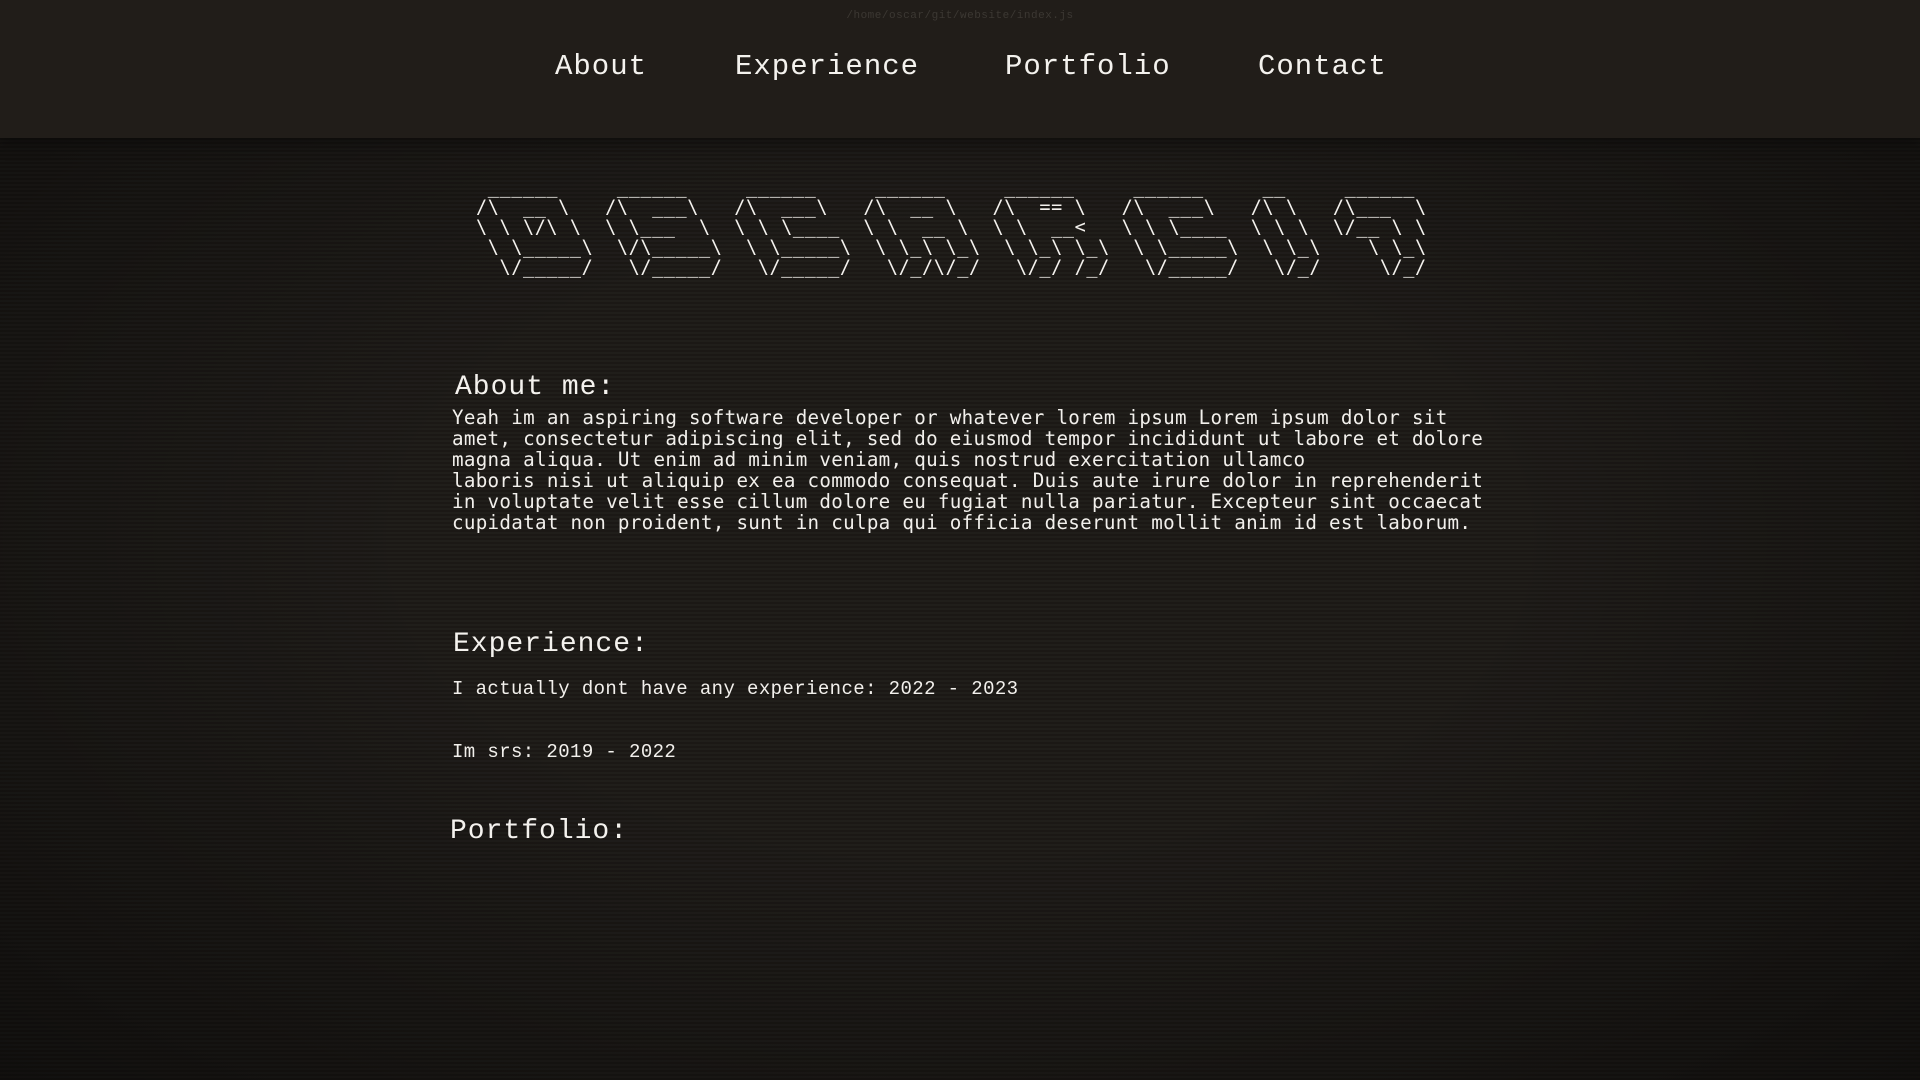  Describe the element at coordinates (1088, 66) in the screenshot. I see `nav-link-portfolio: Portfolio` at that location.